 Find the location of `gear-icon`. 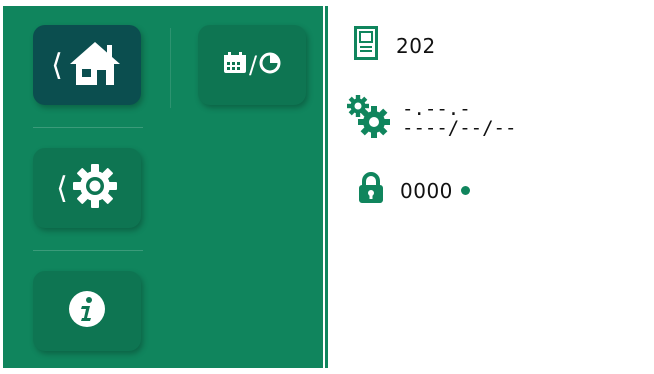

gear-icon is located at coordinates (95, 188).